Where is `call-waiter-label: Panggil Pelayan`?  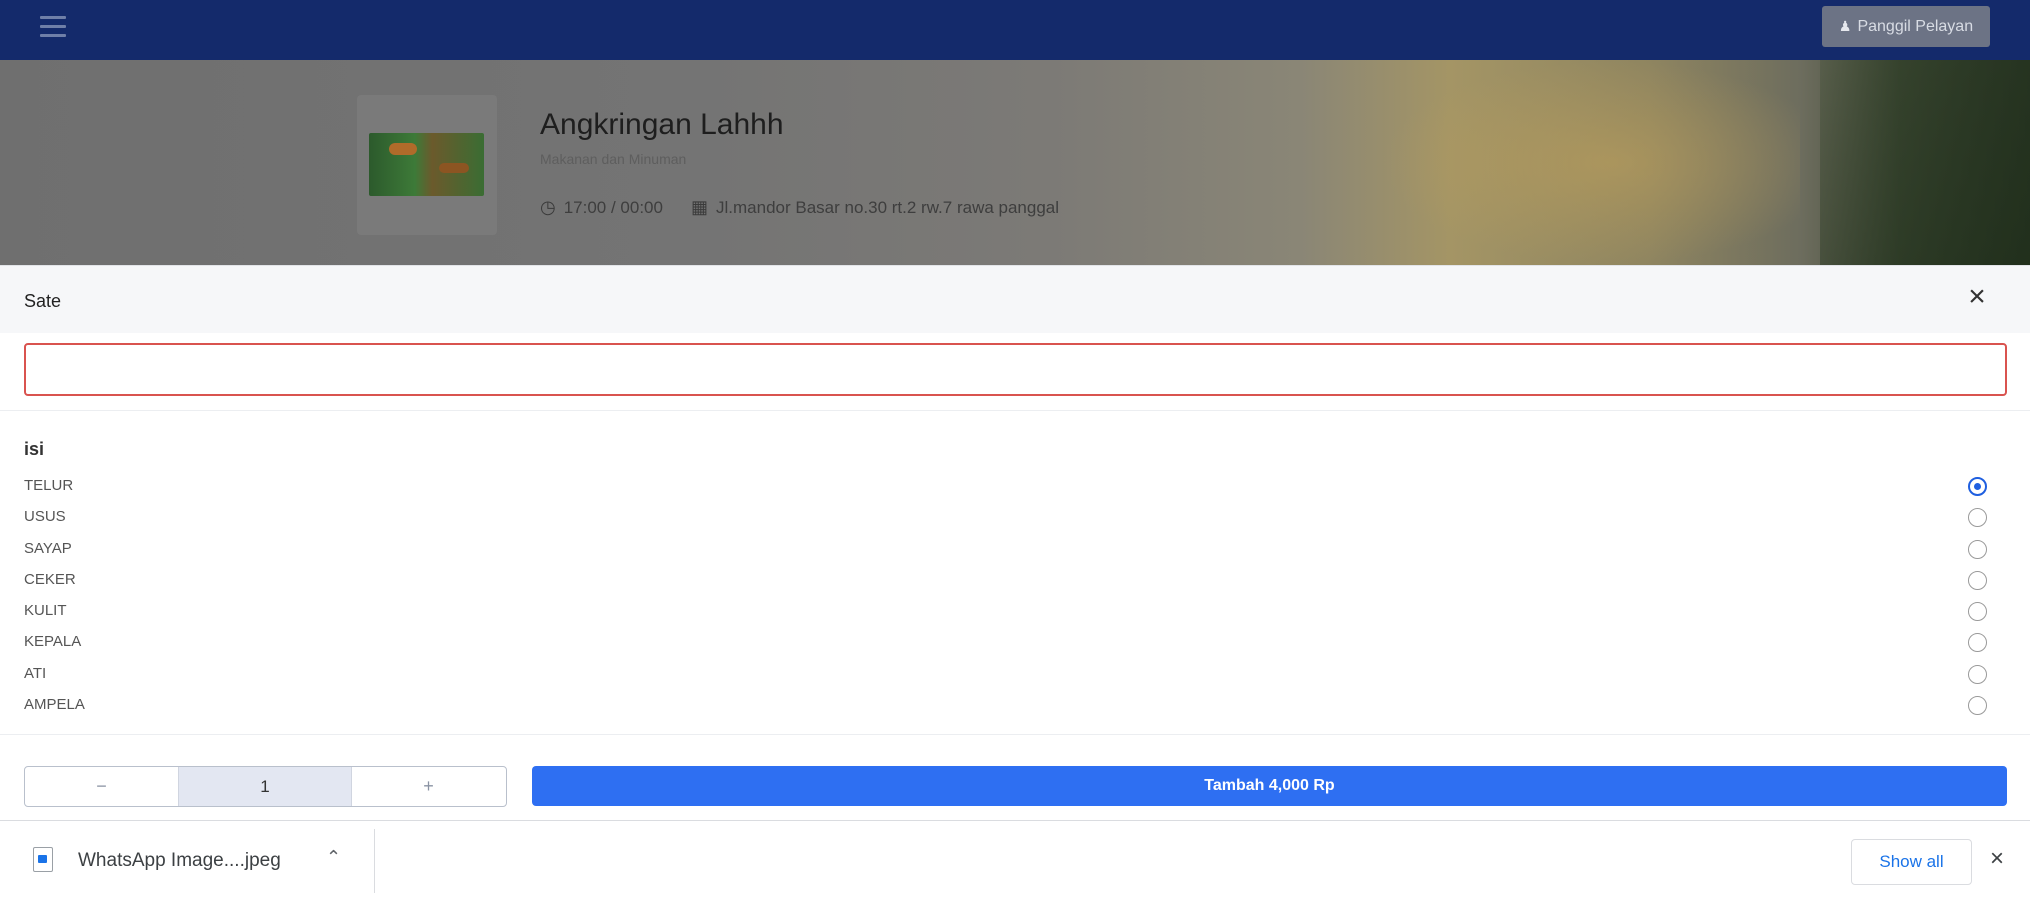 call-waiter-label: Panggil Pelayan is located at coordinates (1915, 26).